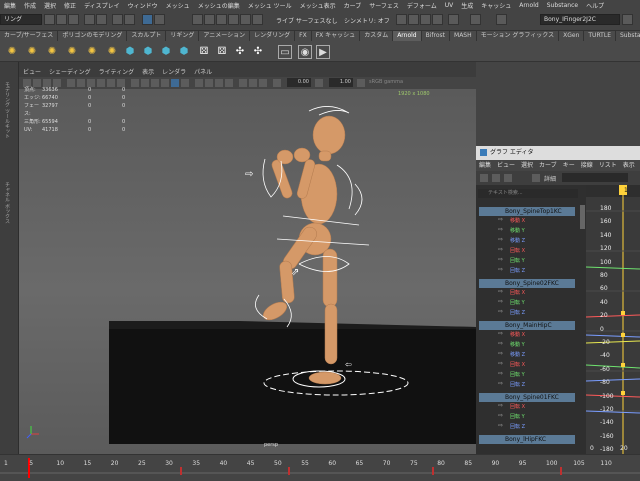 Image resolution: width=640 pixels, height=481 pixels. What do you see at coordinates (595, 5) in the screenshot?
I see `menu-item: ヘルプ` at bounding box center [595, 5].